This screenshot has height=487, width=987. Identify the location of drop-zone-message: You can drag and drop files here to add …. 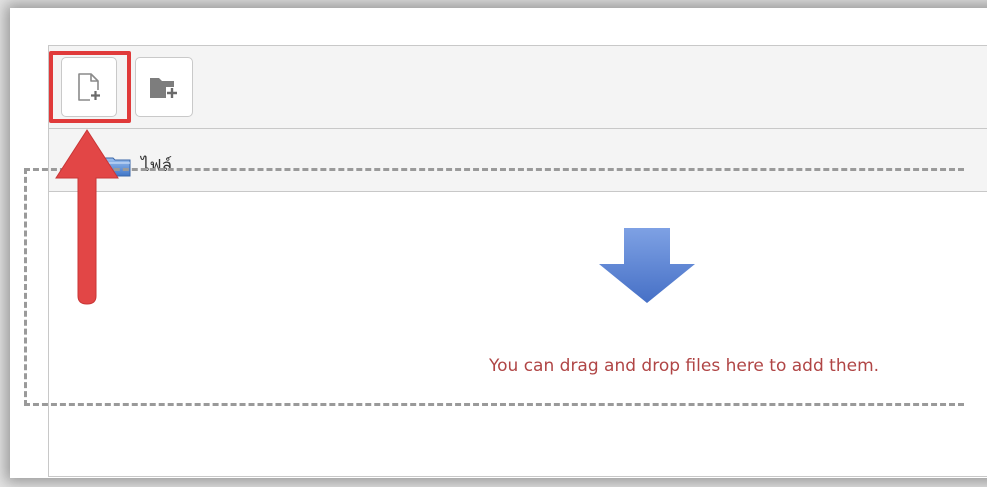
(684, 366).